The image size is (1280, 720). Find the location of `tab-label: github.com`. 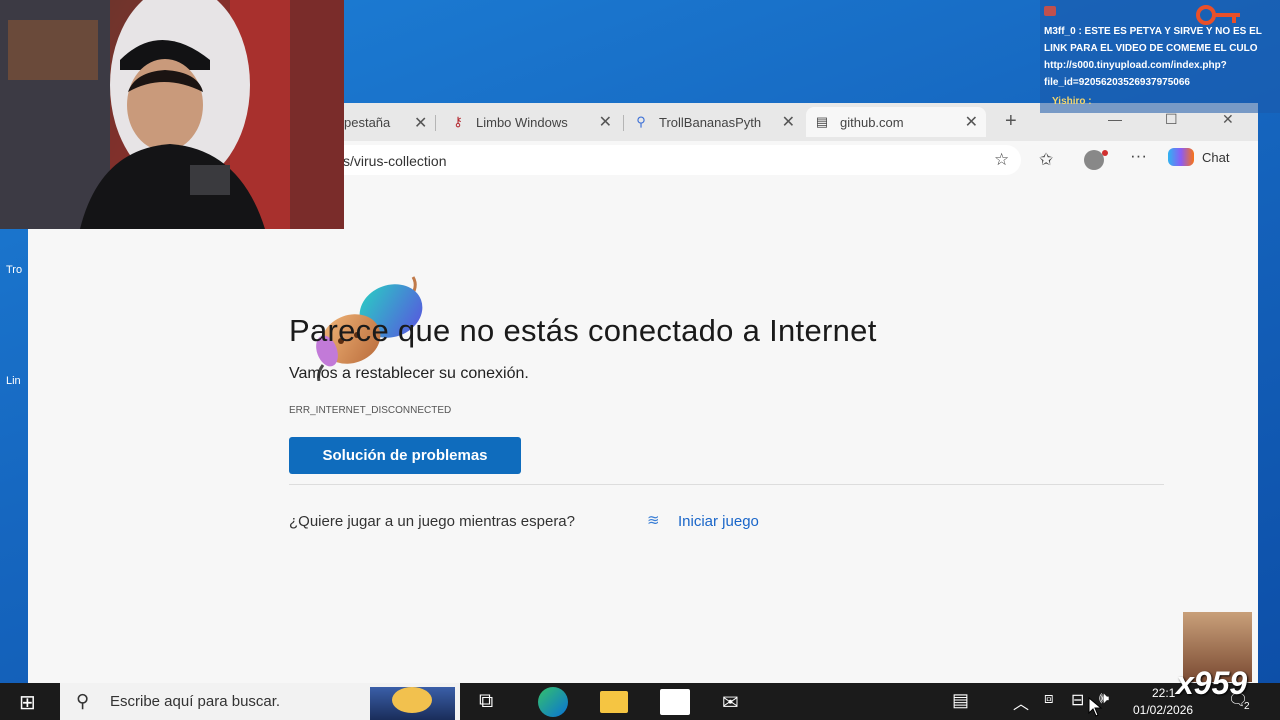

tab-label: github.com is located at coordinates (872, 122).